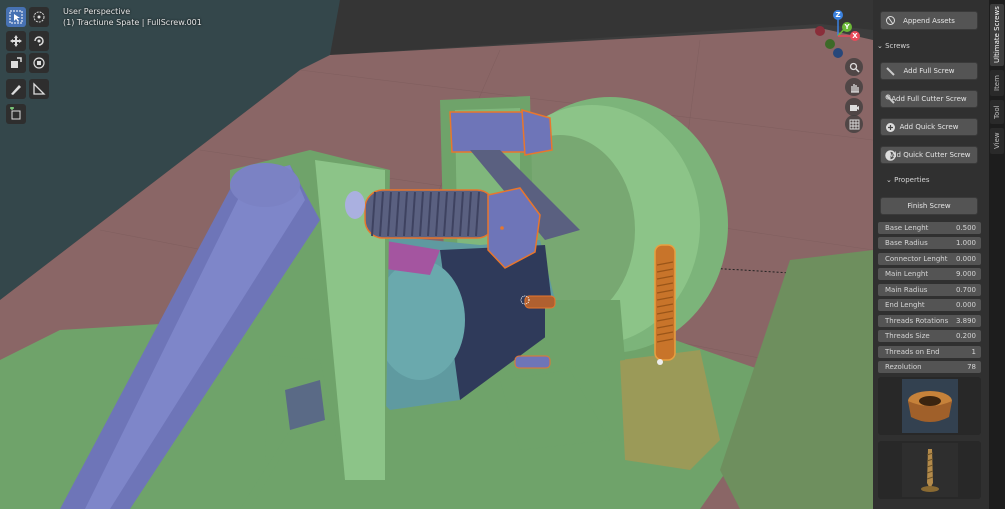 The width and height of the screenshot is (1005, 509). Describe the element at coordinates (997, 112) in the screenshot. I see `tab-tool: Tool` at that location.